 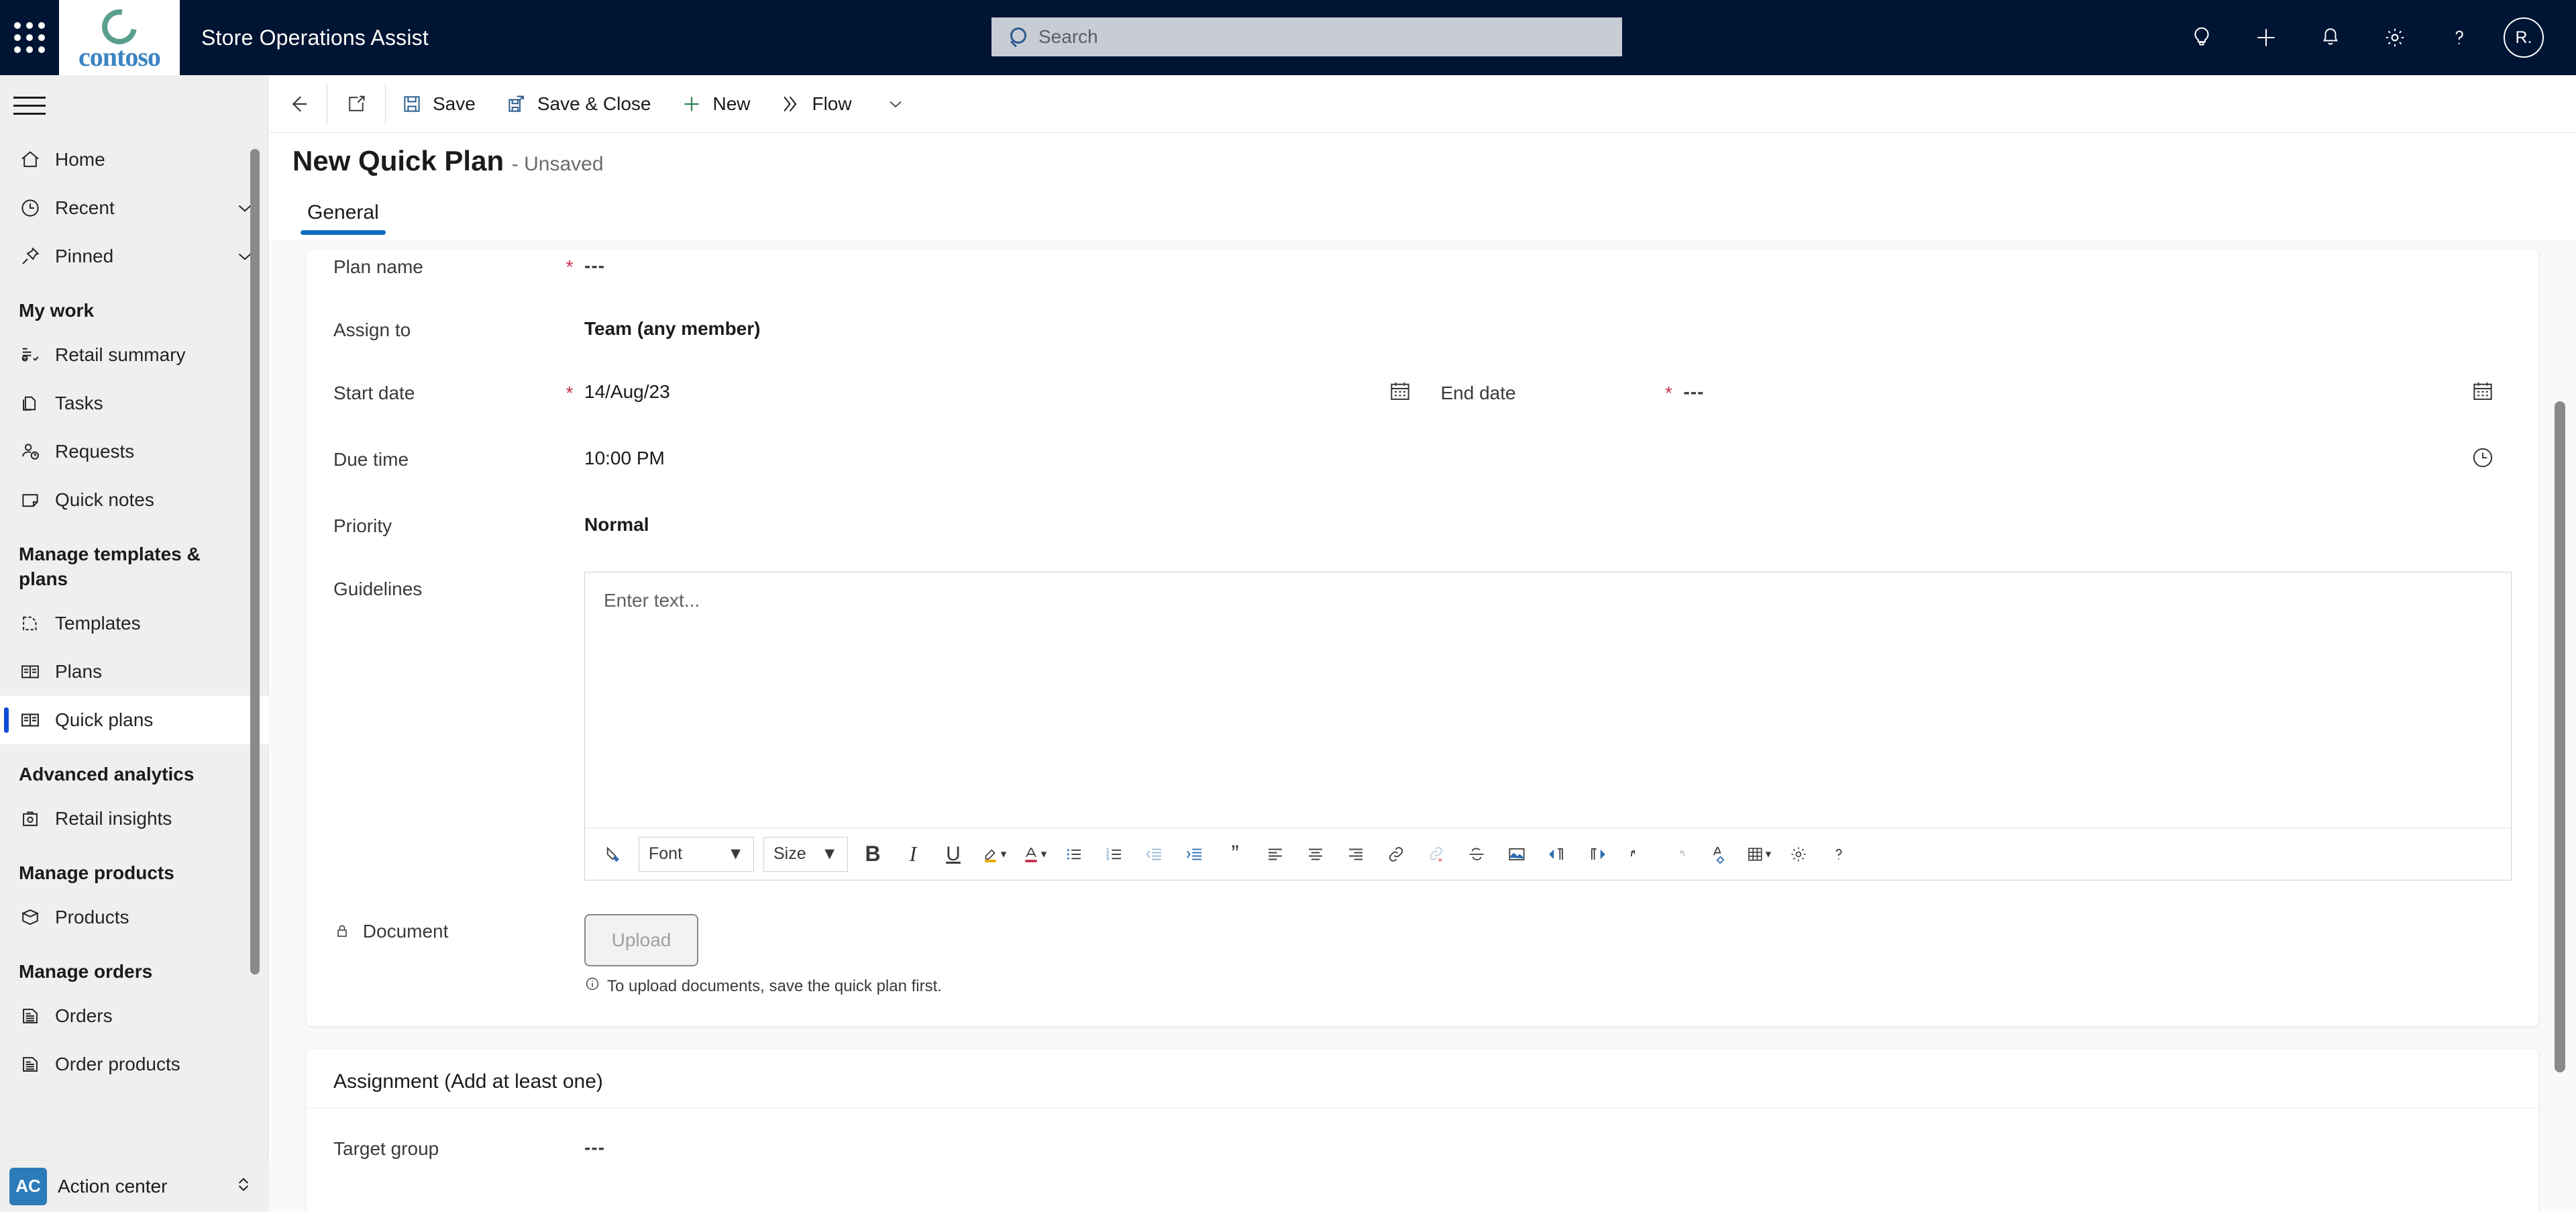 I want to click on table-icon: ▾, so click(x=1758, y=854).